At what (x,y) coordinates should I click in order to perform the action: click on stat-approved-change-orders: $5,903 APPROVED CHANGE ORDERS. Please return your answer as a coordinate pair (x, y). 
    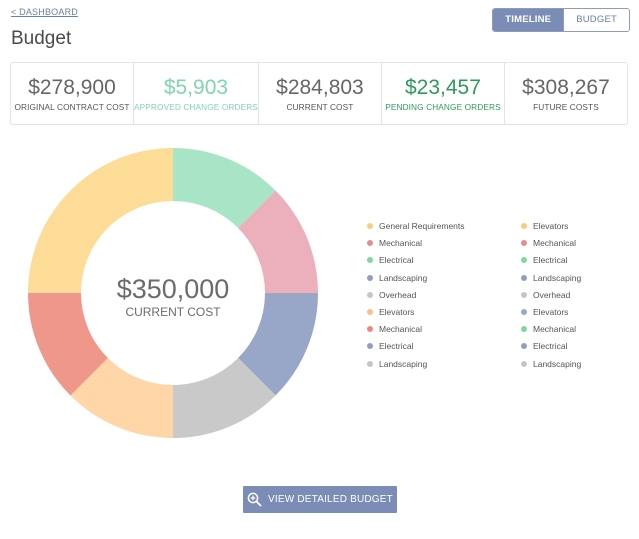
    Looking at the image, I should click on (195, 93).